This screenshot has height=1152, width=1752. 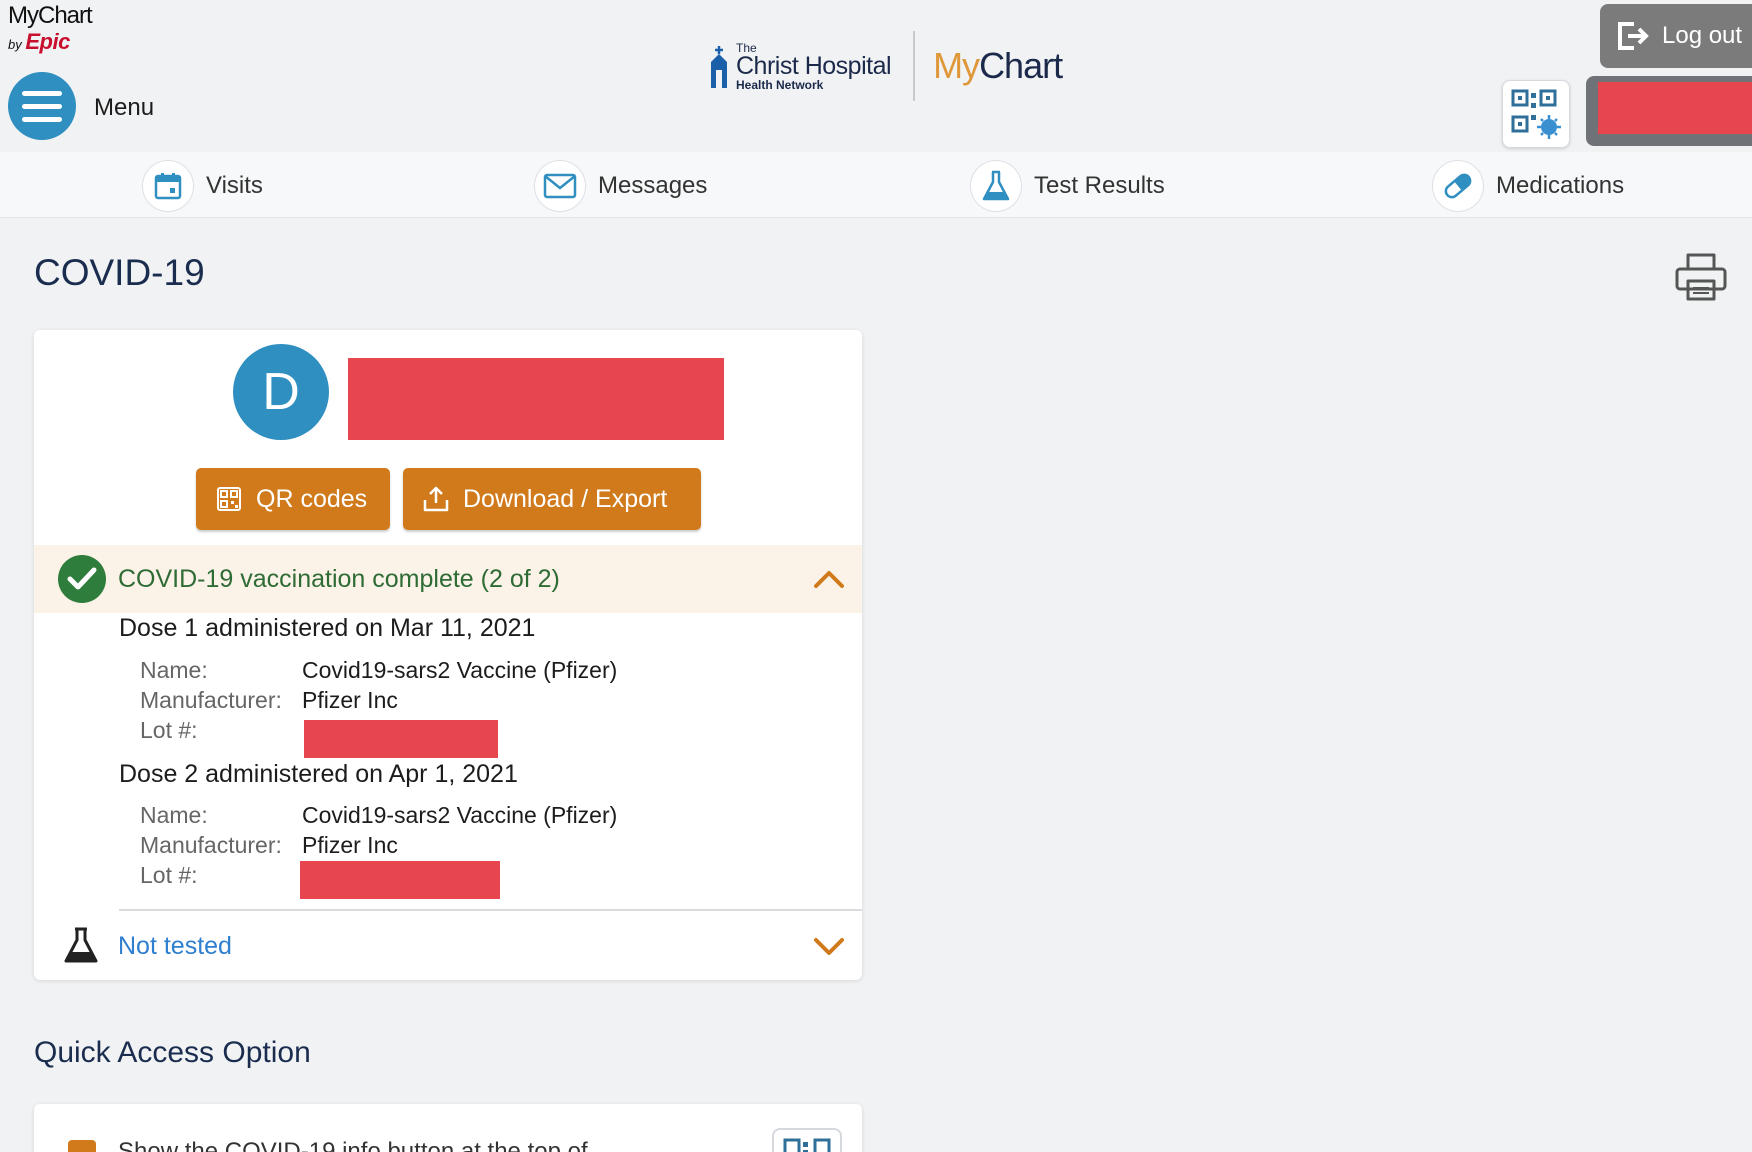 I want to click on vaccination-status-text: COVID-19 vaccination complete (2 of 2), so click(x=339, y=579).